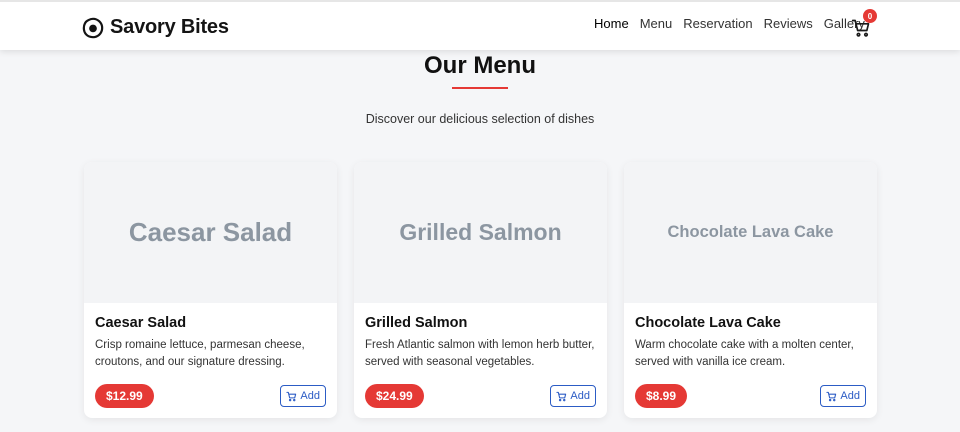 This screenshot has width=960, height=432. I want to click on card-image-placeholder: Grilled Salmon, so click(480, 232).